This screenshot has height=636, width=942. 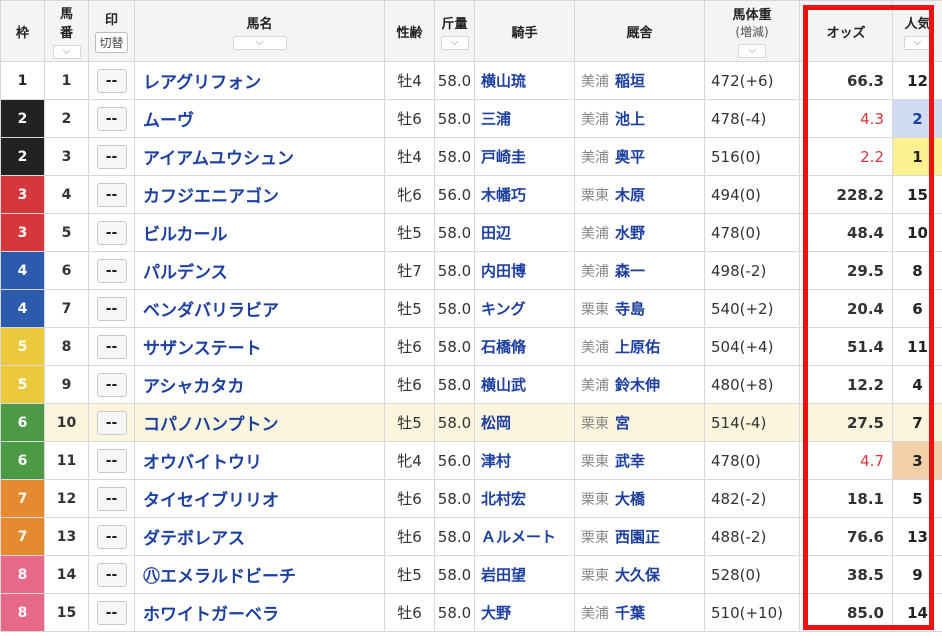 I want to click on horse-name-link: タイセイブリリオ, so click(x=259, y=498).